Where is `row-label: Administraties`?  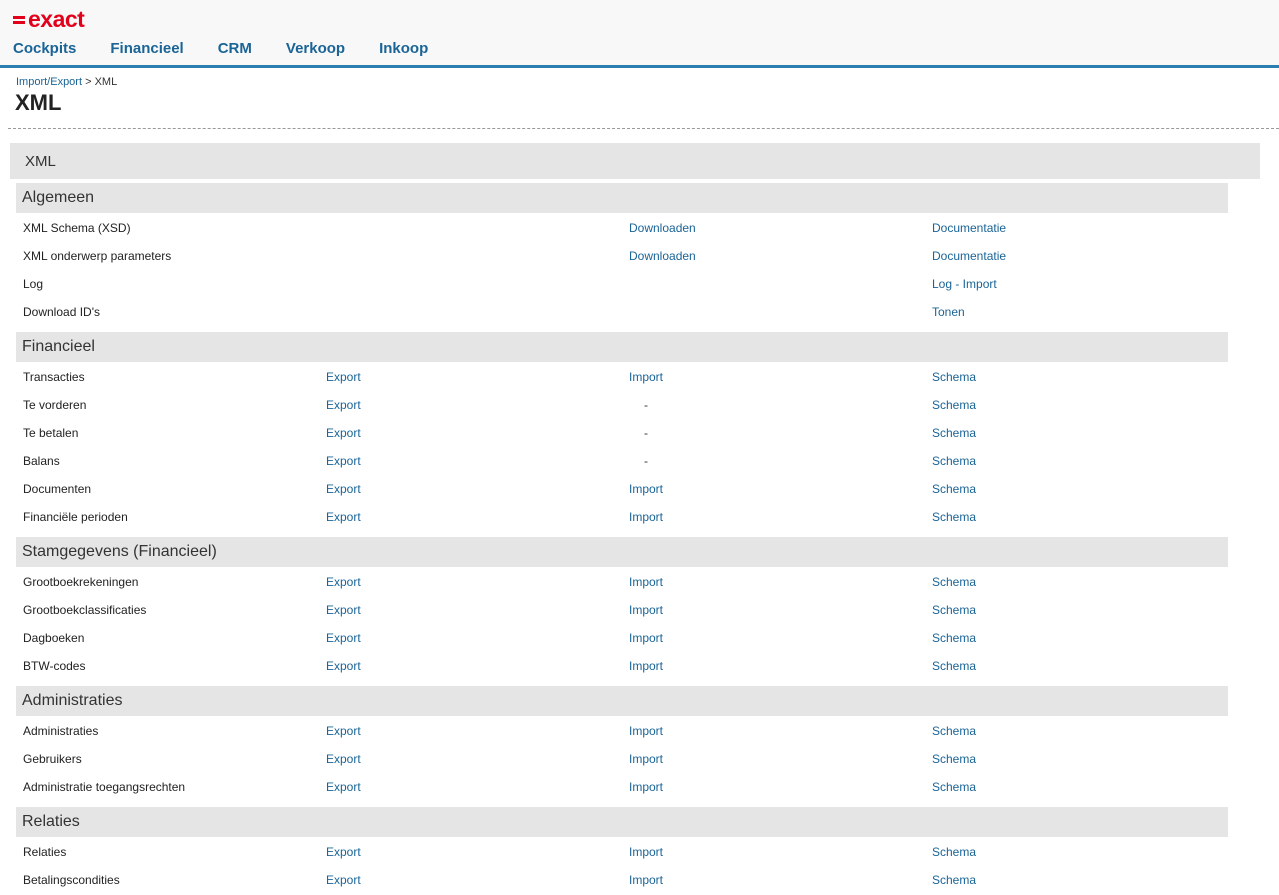
row-label: Administraties is located at coordinates (61, 731).